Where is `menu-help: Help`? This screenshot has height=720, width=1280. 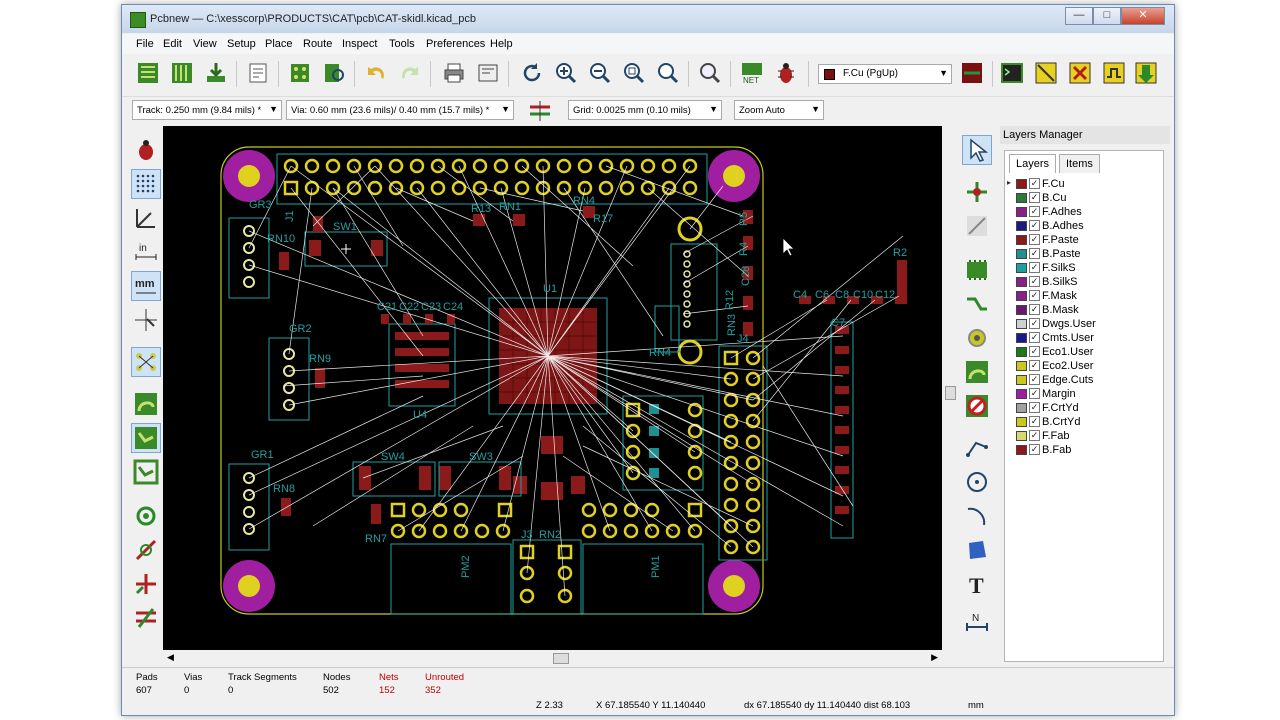 menu-help: Help is located at coordinates (501, 44).